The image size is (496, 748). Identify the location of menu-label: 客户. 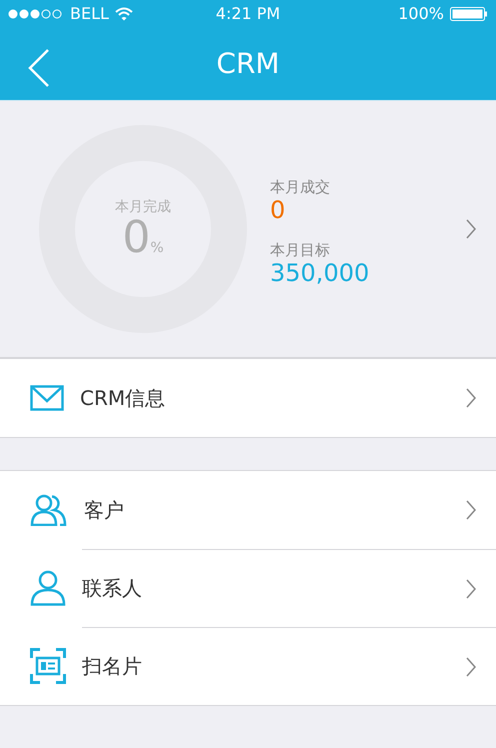
(104, 510).